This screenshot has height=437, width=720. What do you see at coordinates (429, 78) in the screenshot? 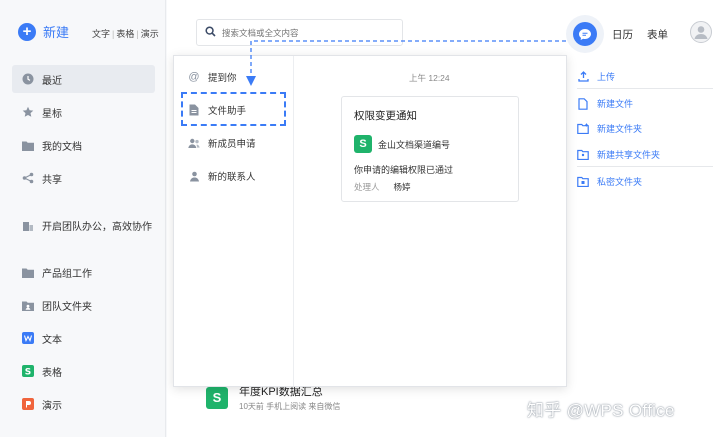
I see `message-time: 上午 12:24` at bounding box center [429, 78].